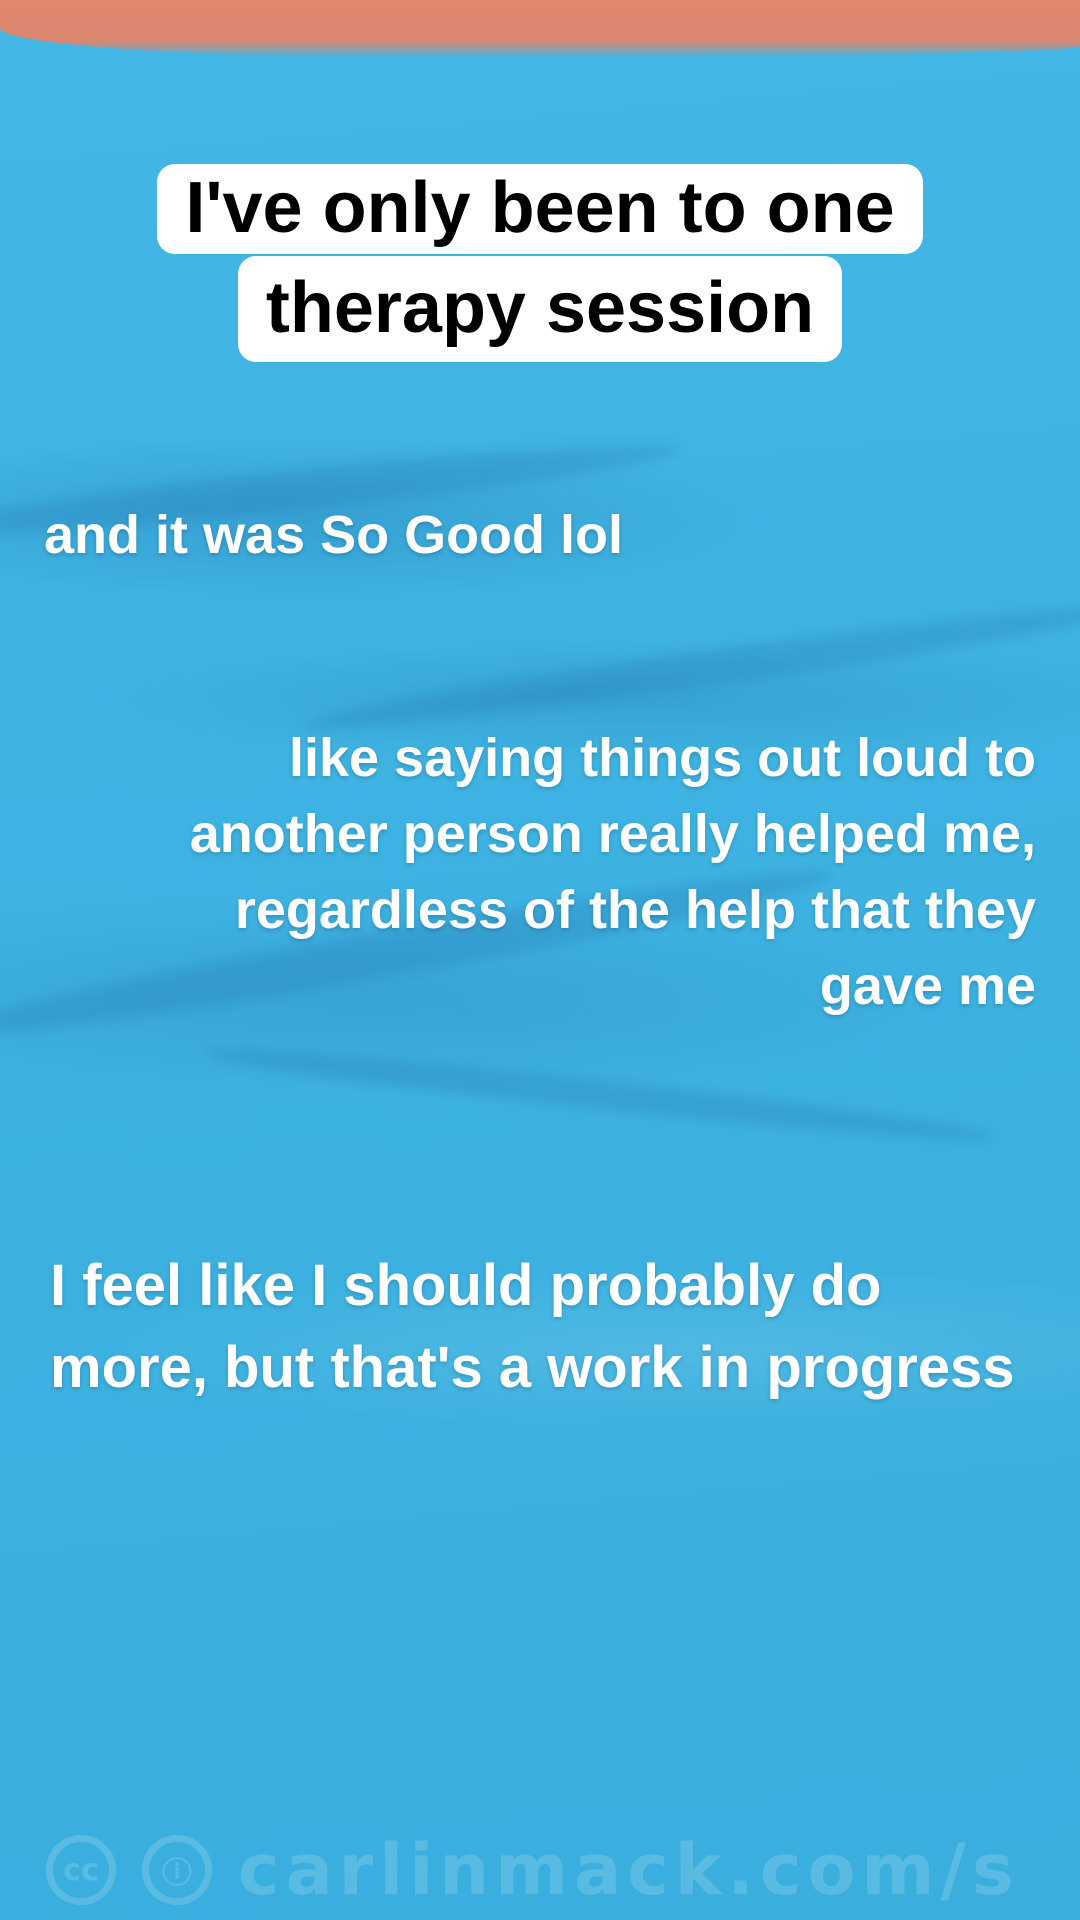 The height and width of the screenshot is (1920, 1080). What do you see at coordinates (334, 535) in the screenshot?
I see `story-text-so-good: and it was So Good lol` at bounding box center [334, 535].